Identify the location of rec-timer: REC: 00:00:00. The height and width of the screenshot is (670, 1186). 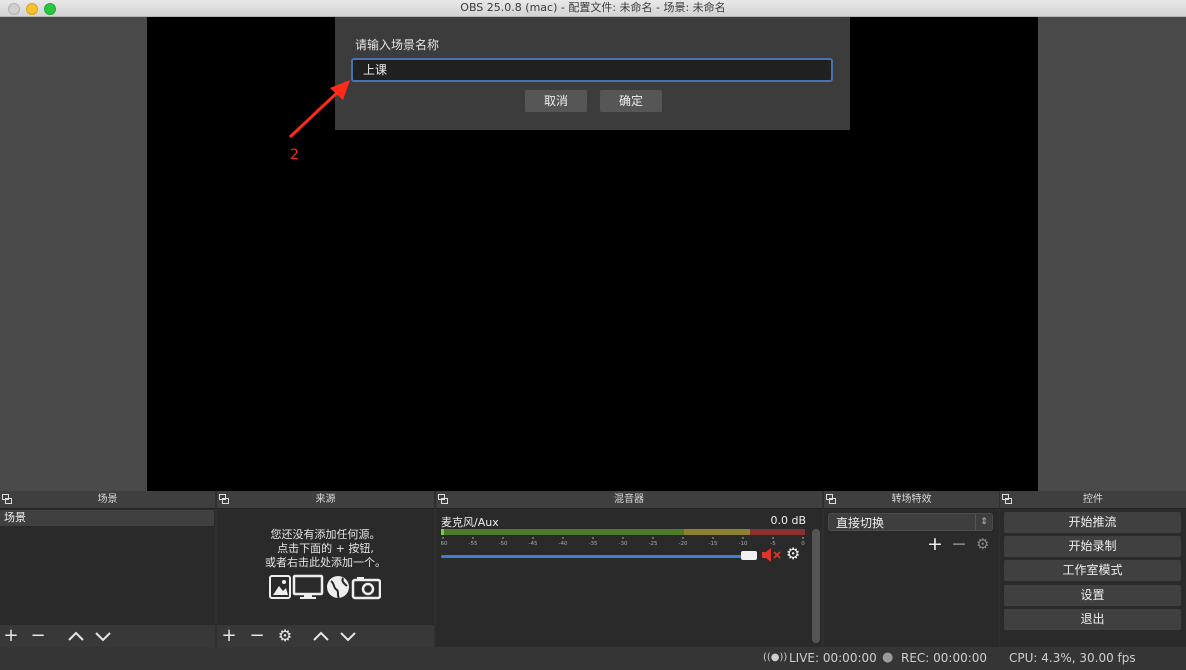
(944, 658).